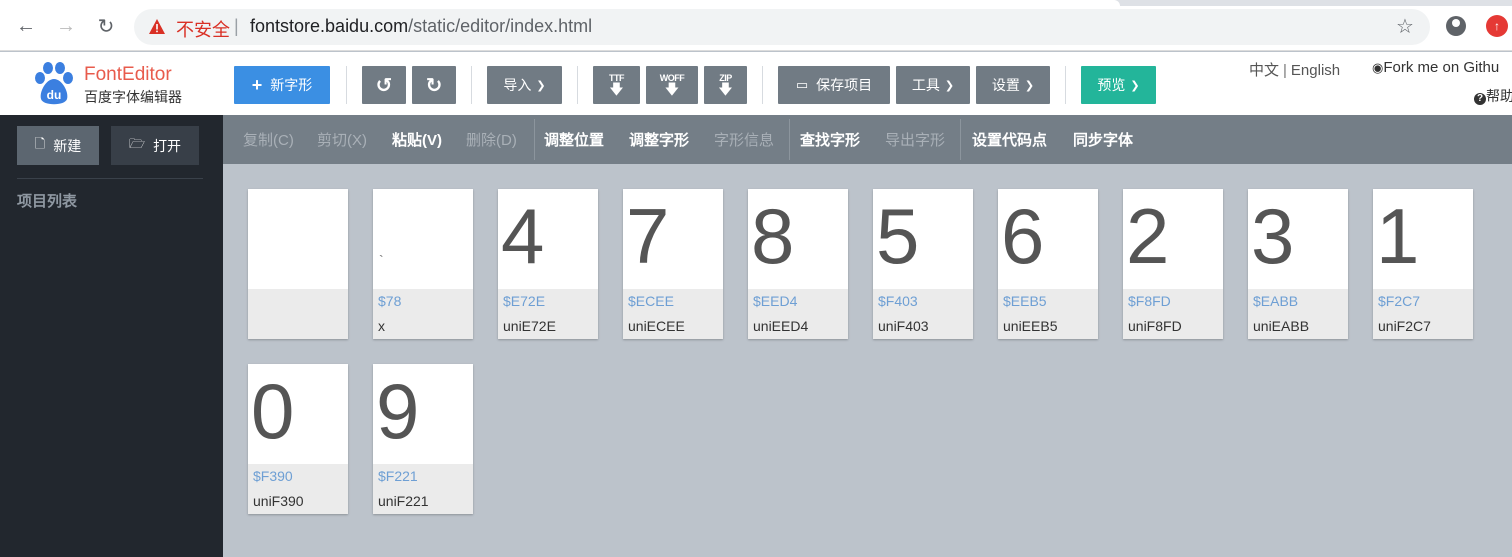 The image size is (1512, 557). Describe the element at coordinates (1281, 326) in the screenshot. I see `glyph-name: uniEABB` at that location.